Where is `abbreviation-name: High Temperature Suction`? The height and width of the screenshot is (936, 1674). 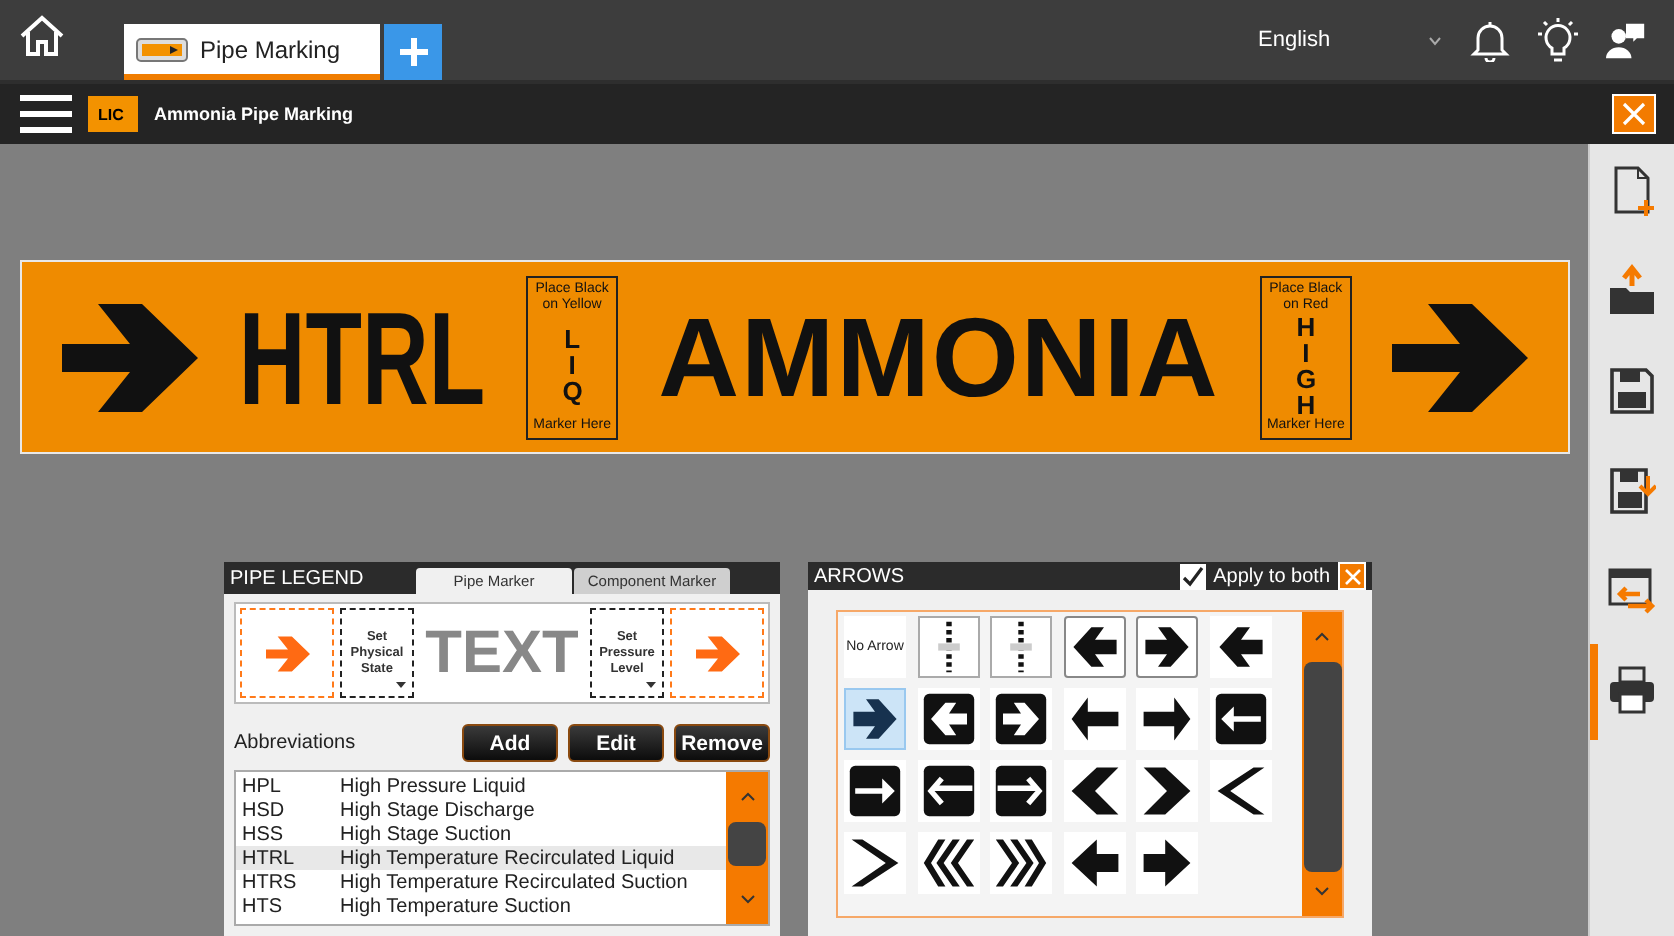
abbreviation-name: High Temperature Suction is located at coordinates (455, 906).